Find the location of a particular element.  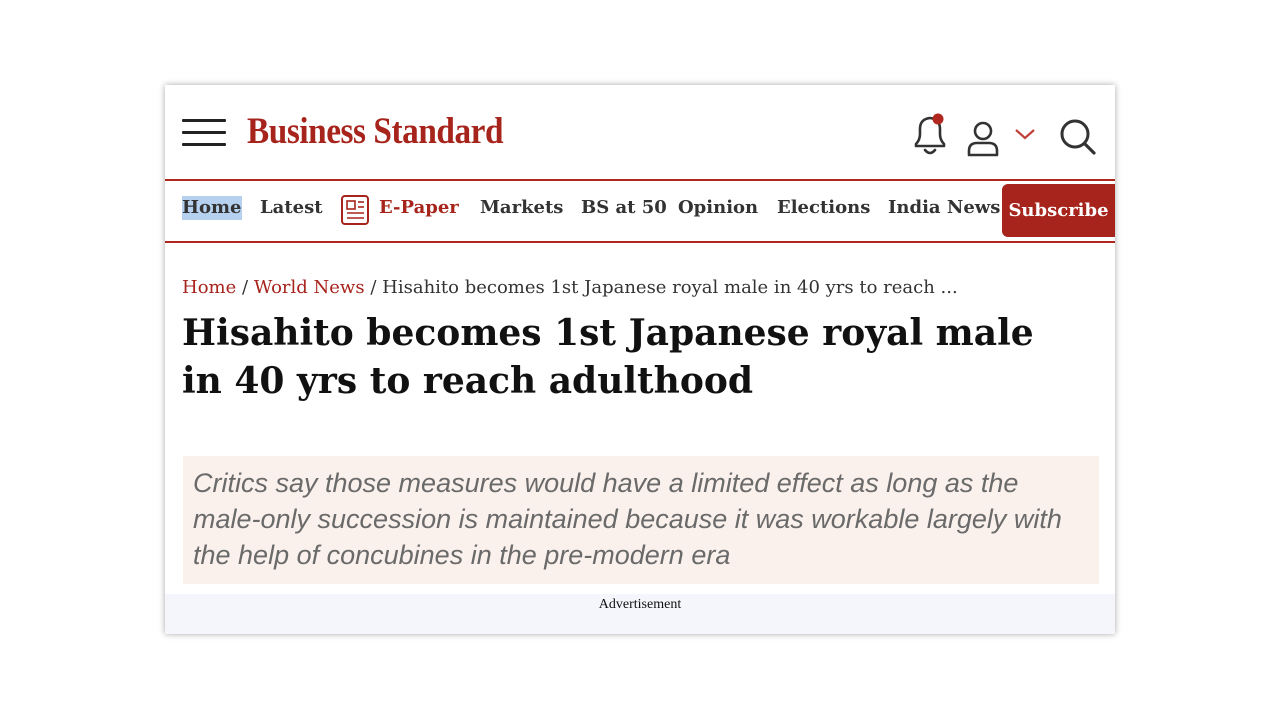

newspaper-icon is located at coordinates (356, 212).